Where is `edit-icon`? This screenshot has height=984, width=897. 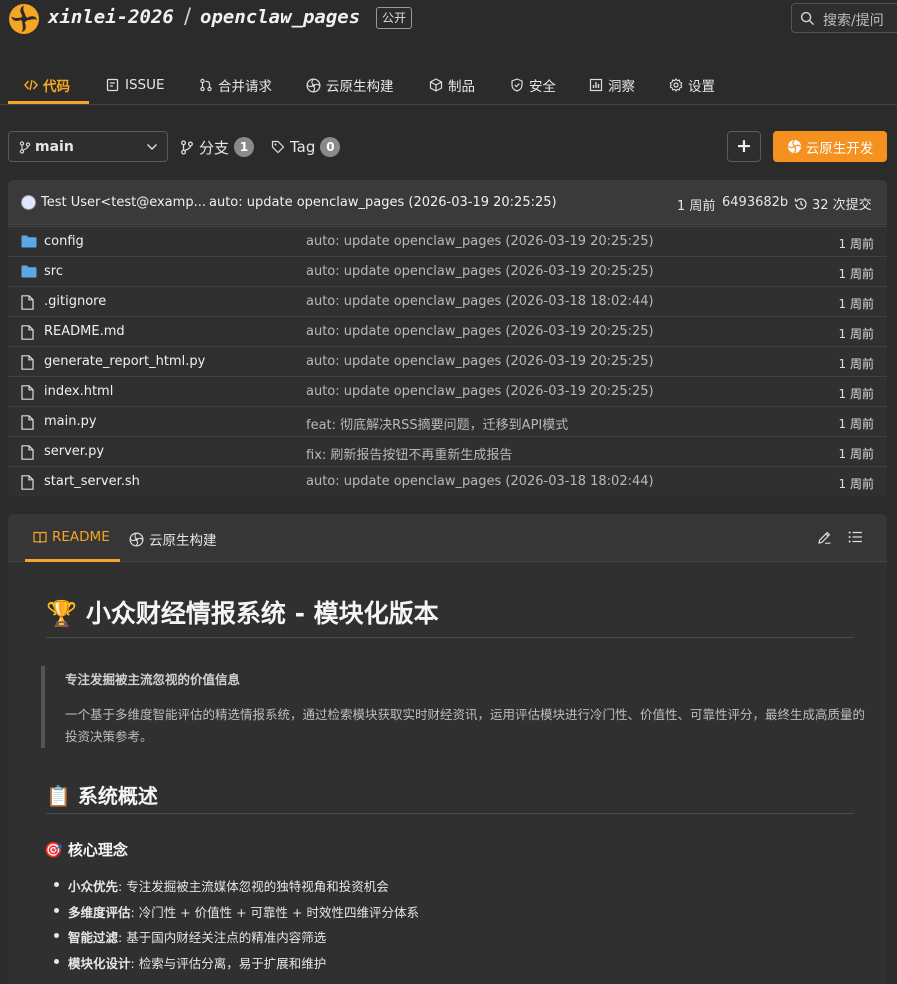
edit-icon is located at coordinates (824, 537).